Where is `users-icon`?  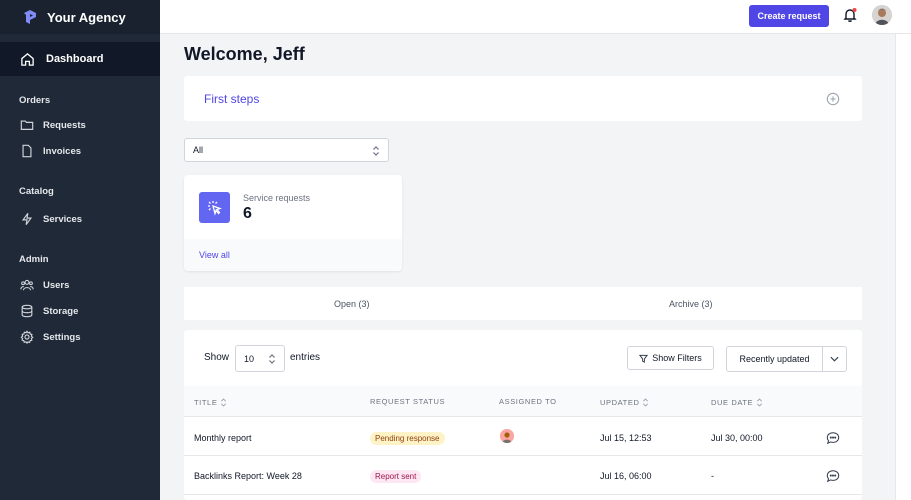
users-icon is located at coordinates (27, 285).